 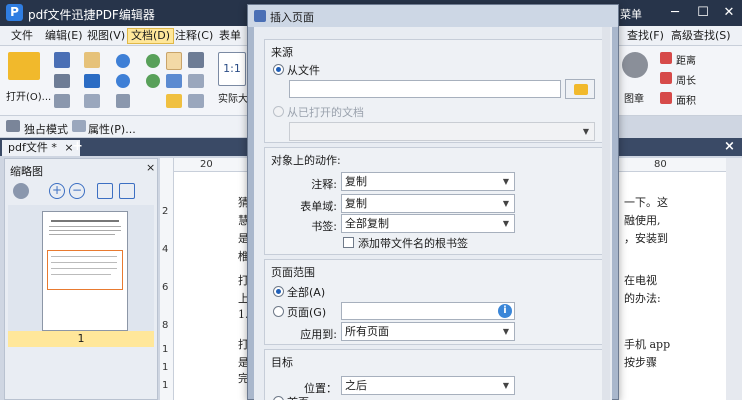 I want to click on menu-comment: 注释(C), so click(x=194, y=36).